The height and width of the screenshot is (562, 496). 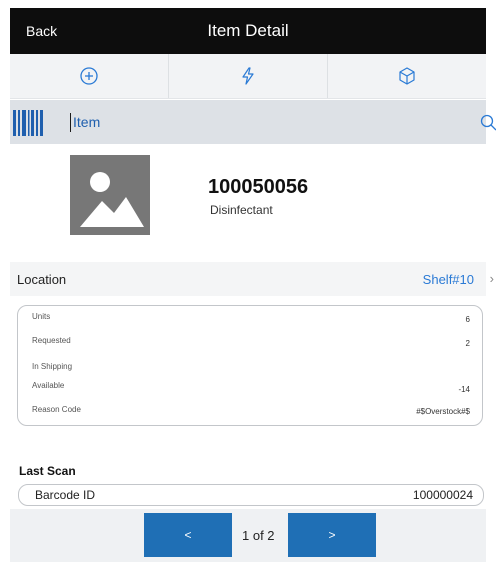 What do you see at coordinates (251, 495) in the screenshot?
I see `barcode-id-row: Barcode ID 100000024` at bounding box center [251, 495].